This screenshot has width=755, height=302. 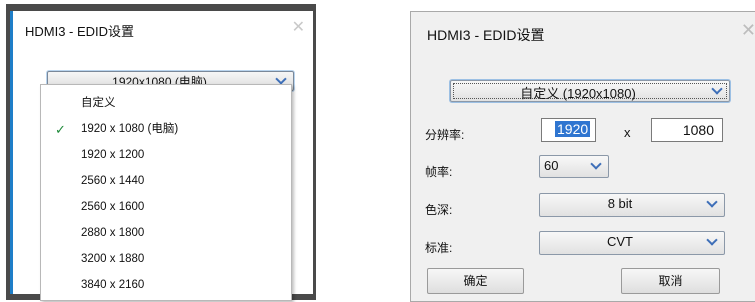 I want to click on frame-rate-label: 帧率:, so click(x=439, y=172).